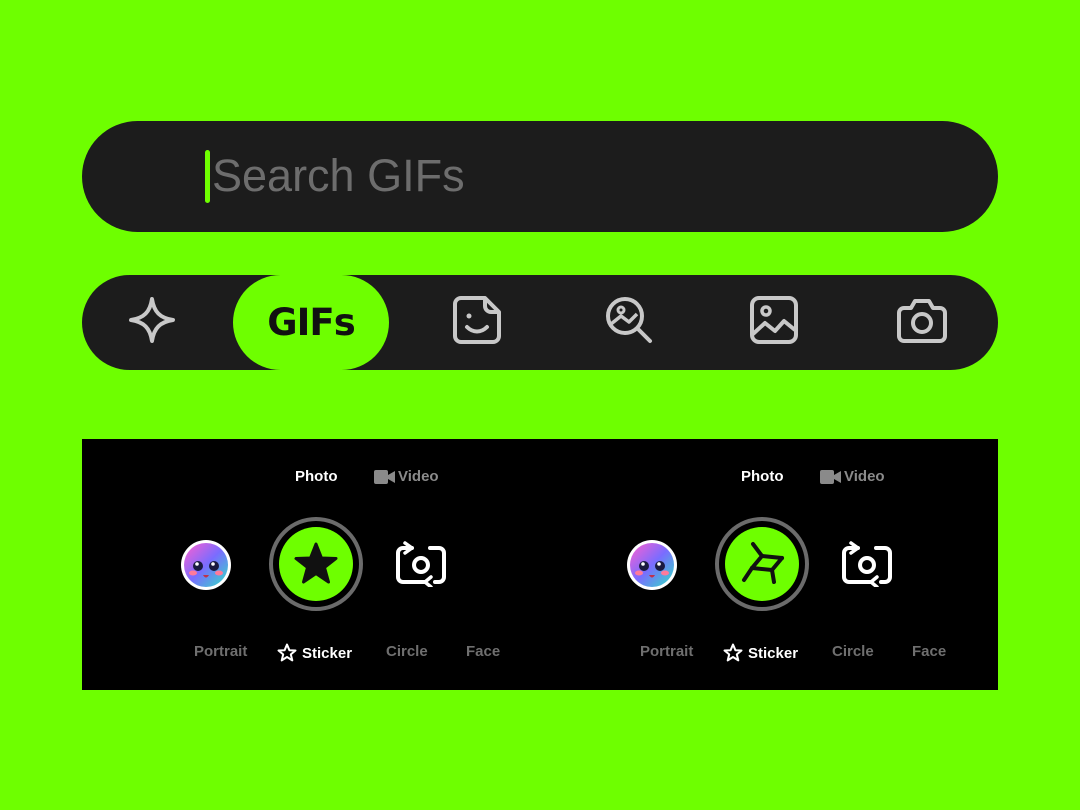 The width and height of the screenshot is (1080, 810). I want to click on image-search-icon, so click(629, 322).